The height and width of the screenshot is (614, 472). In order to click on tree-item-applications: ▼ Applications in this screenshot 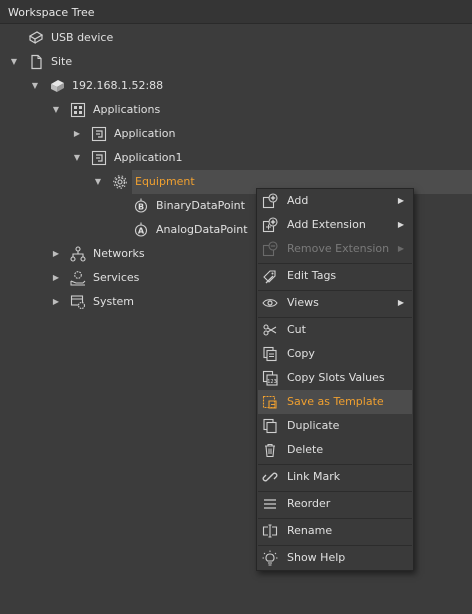, I will do `click(236, 110)`.